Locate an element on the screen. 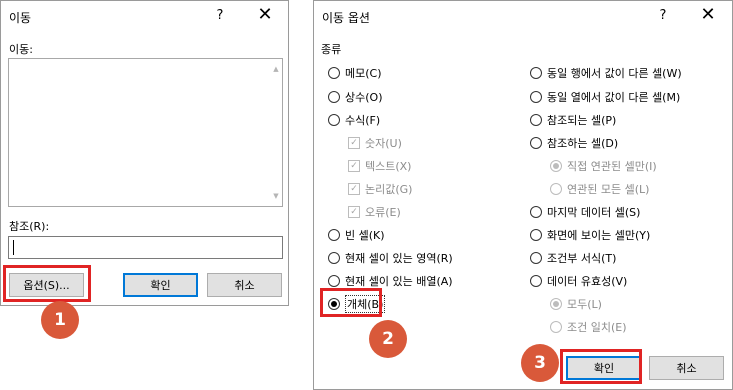 This screenshot has width=733, height=390. goto-ok-button: 확인 is located at coordinates (160, 285).